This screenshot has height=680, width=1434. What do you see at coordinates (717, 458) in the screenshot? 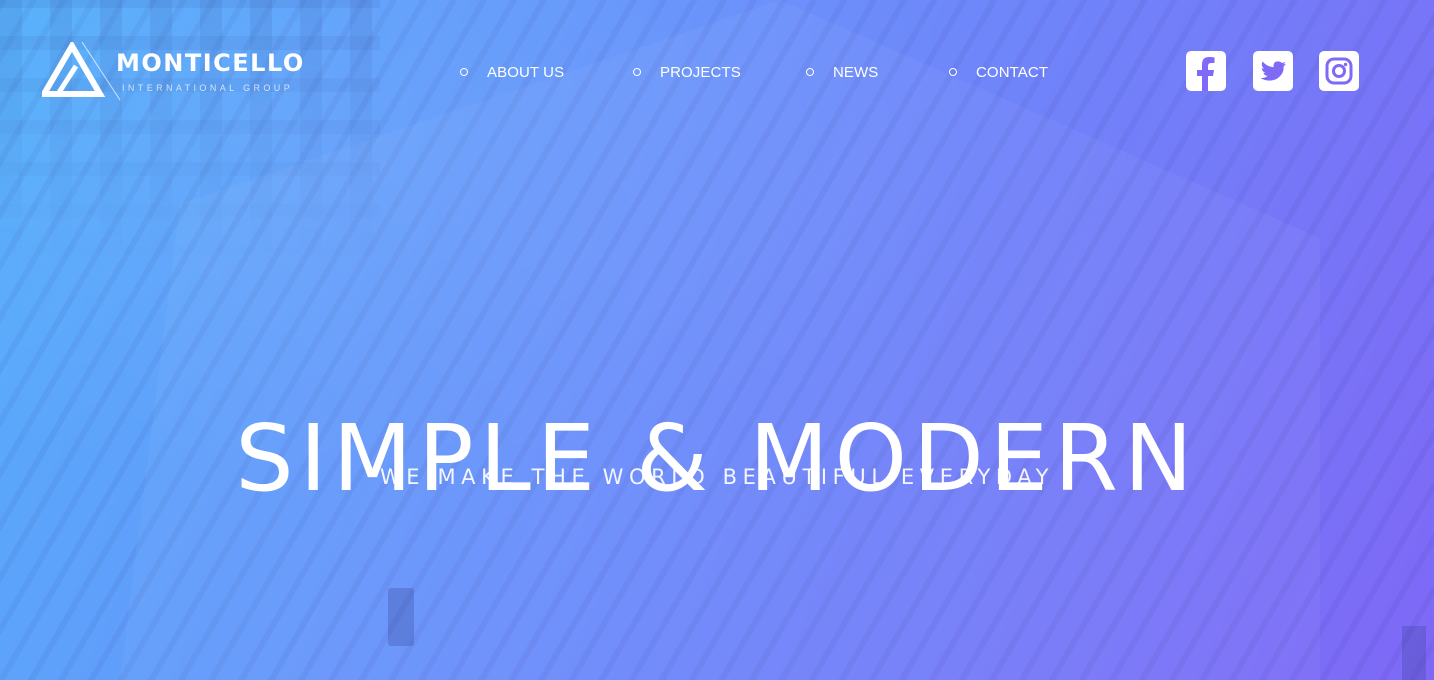
I see `hero-title: SIMPLE & MODERN` at bounding box center [717, 458].